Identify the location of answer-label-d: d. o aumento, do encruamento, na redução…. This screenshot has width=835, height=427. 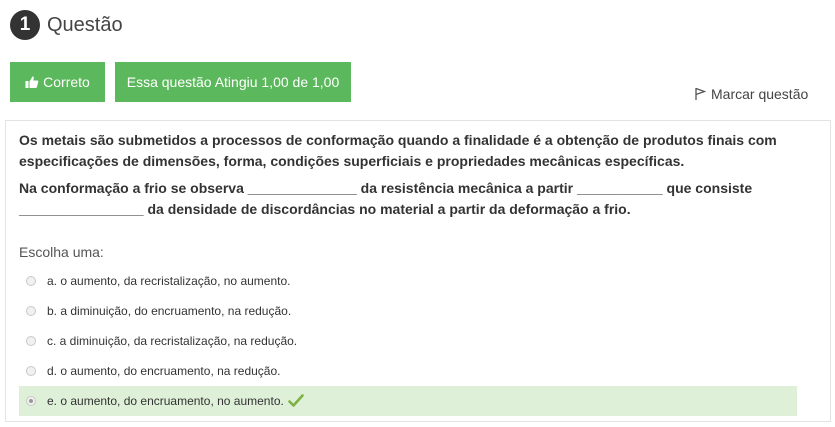
(164, 371).